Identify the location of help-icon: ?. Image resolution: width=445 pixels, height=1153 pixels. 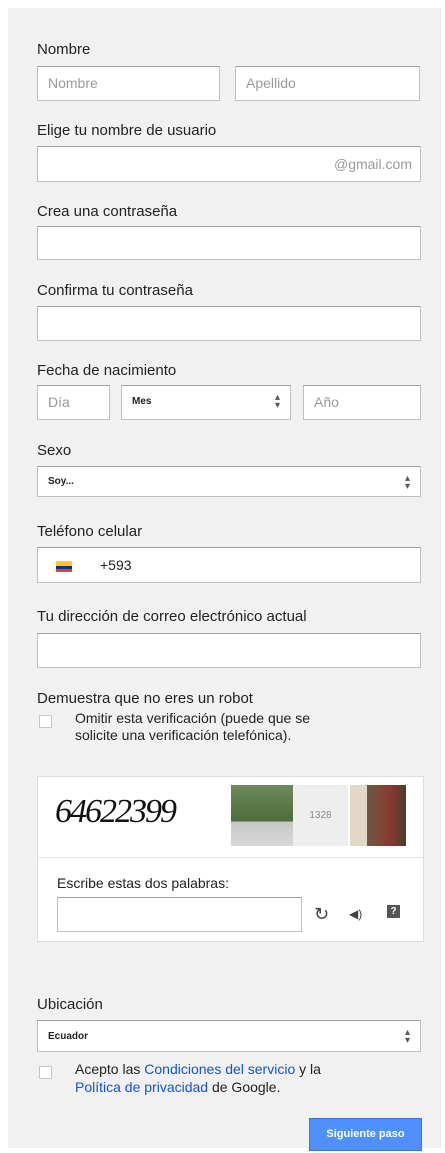
(393, 911).